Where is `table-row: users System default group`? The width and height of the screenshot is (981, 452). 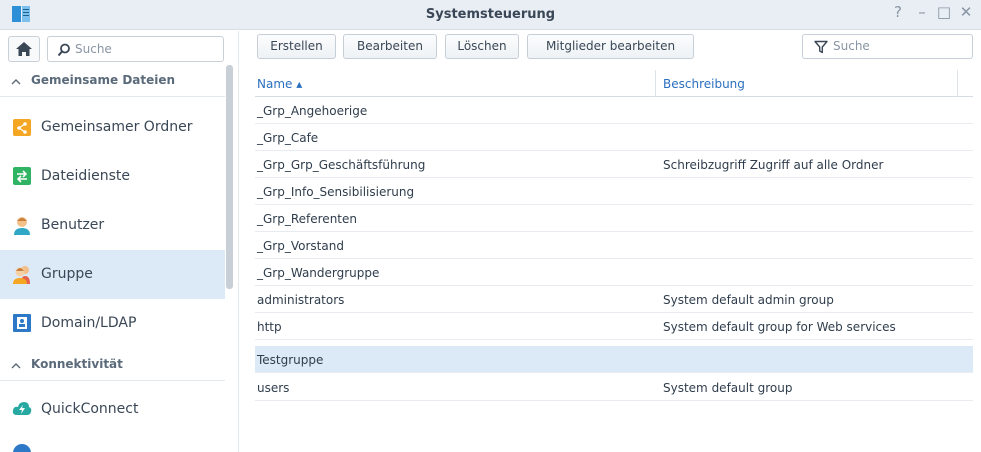 table-row: users System default group is located at coordinates (614, 387).